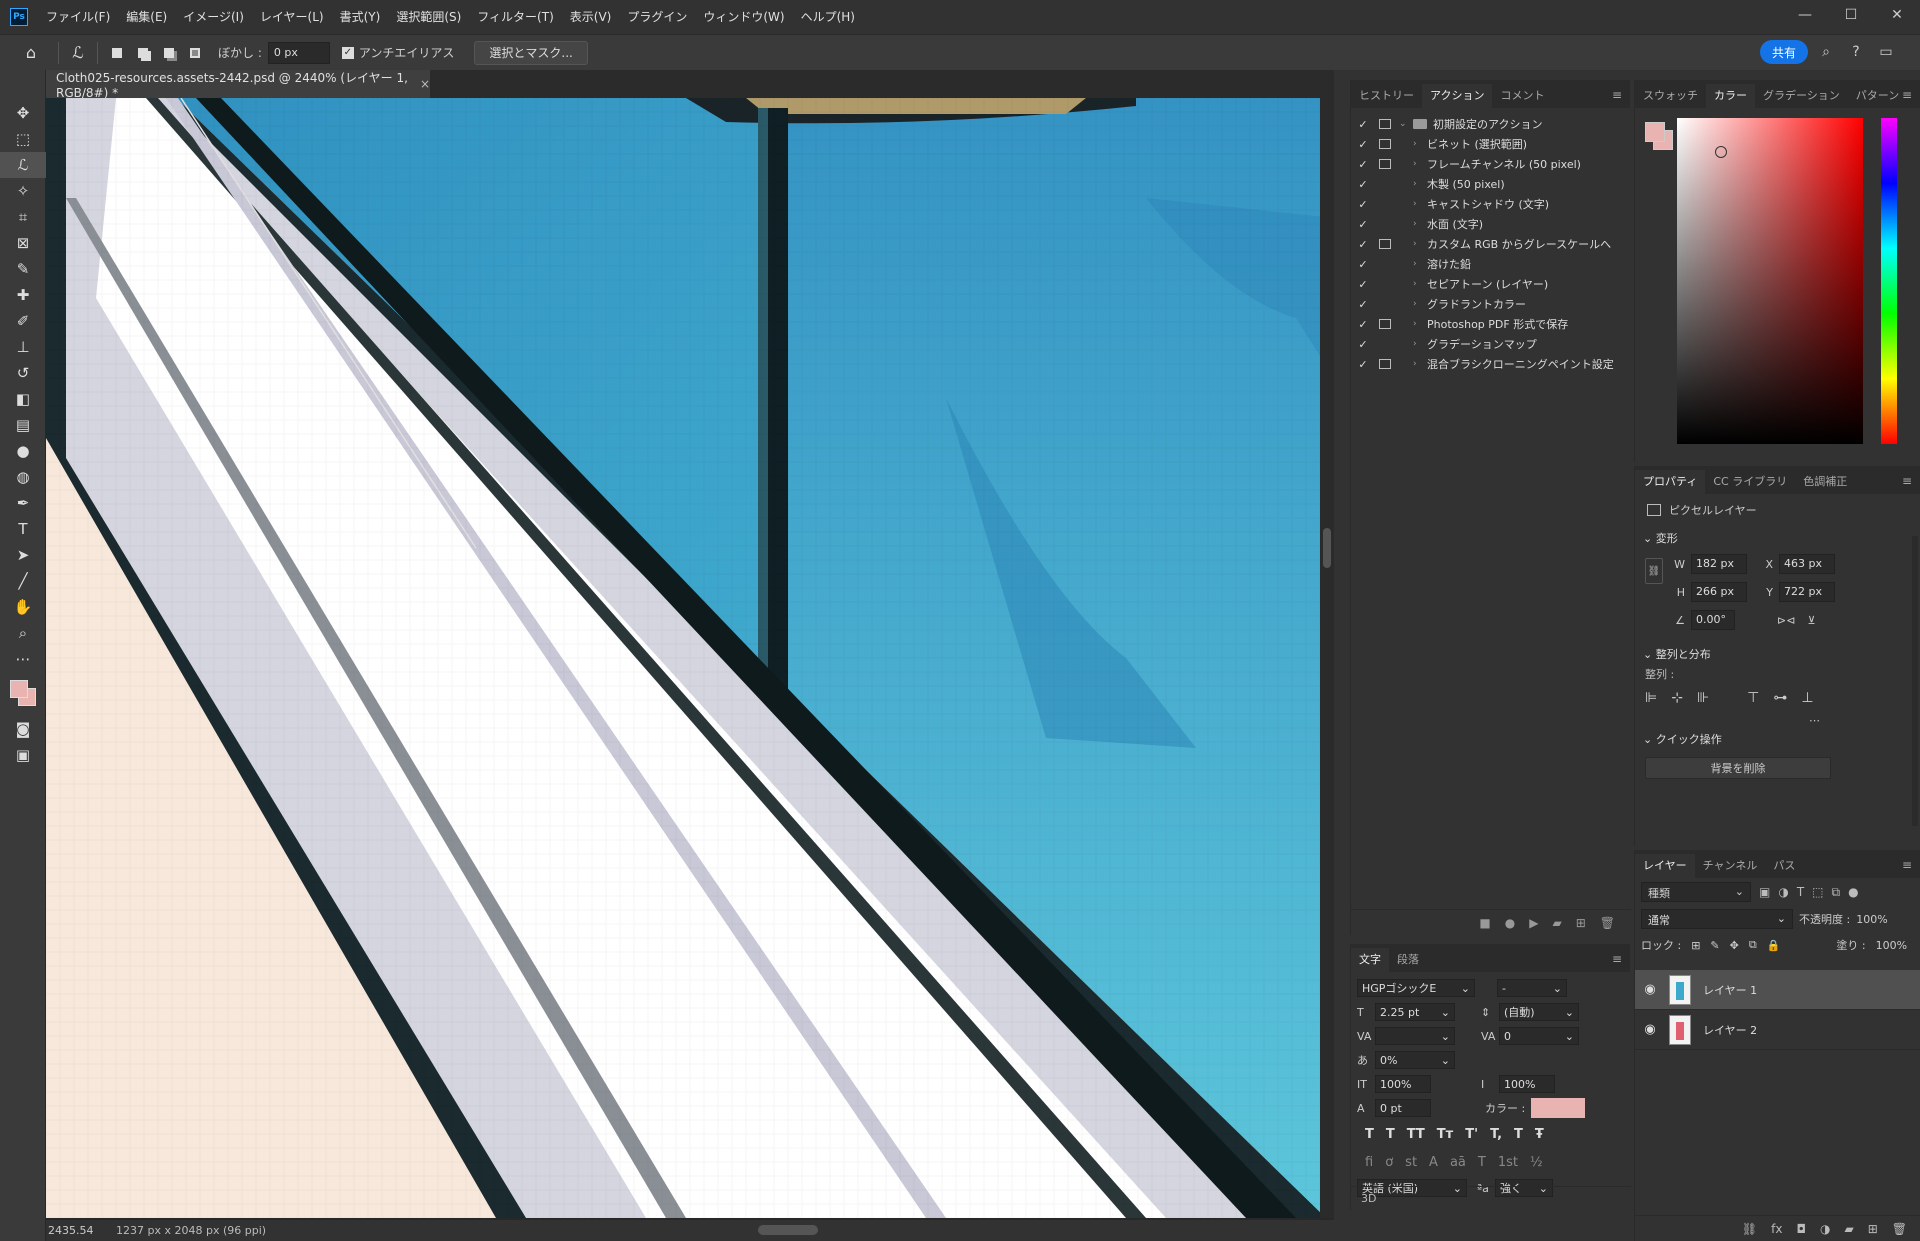 The image size is (1920, 1241). Describe the element at coordinates (23, 269) in the screenshot. I see `eyedropper-tool-icon: ✎` at that location.